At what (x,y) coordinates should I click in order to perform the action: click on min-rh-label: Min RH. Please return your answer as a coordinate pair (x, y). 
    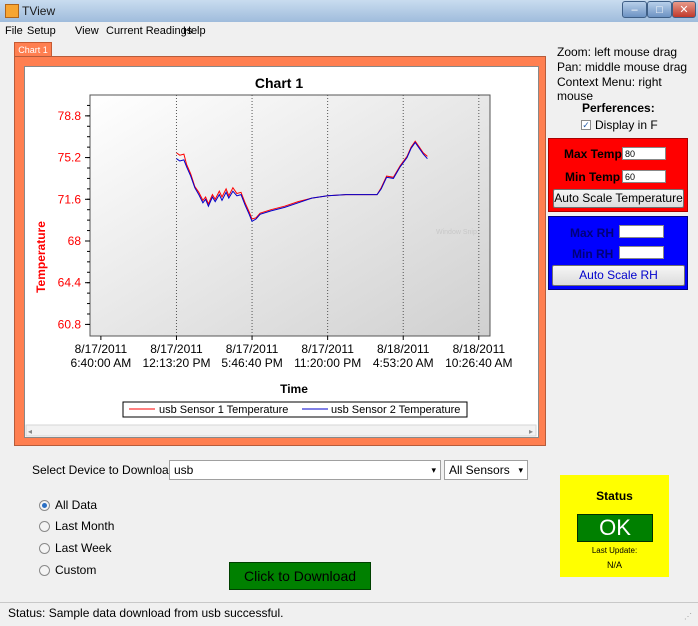
    Looking at the image, I should click on (593, 254).